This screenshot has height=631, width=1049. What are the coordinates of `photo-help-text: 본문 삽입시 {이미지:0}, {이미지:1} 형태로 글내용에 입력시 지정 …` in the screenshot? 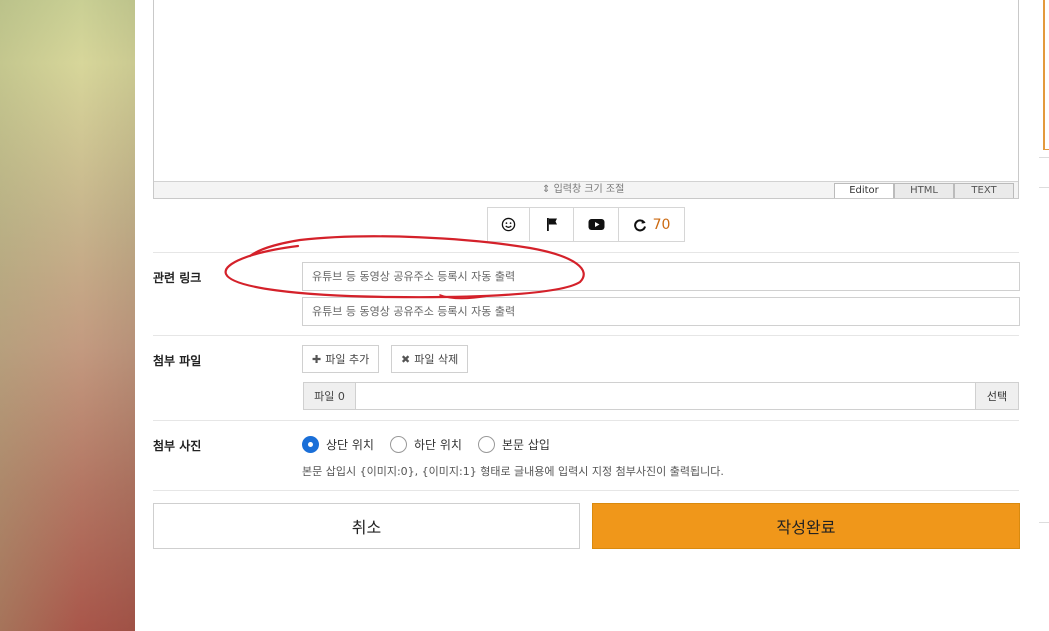 It's located at (513, 471).